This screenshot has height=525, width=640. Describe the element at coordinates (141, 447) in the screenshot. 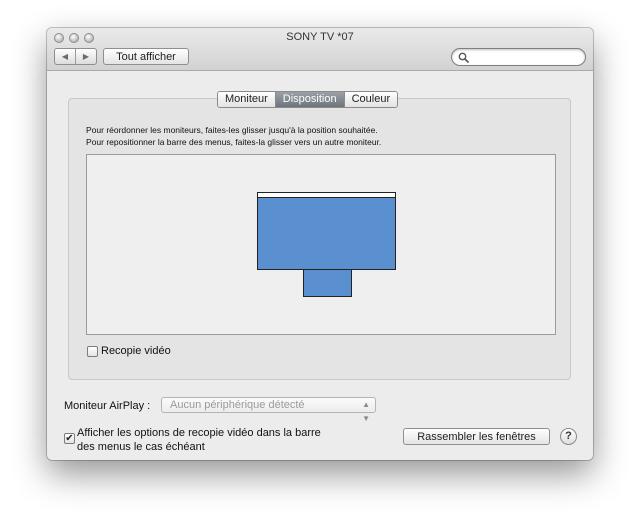

I see `menu-options-label-line-2: des menus le cas échéant` at that location.